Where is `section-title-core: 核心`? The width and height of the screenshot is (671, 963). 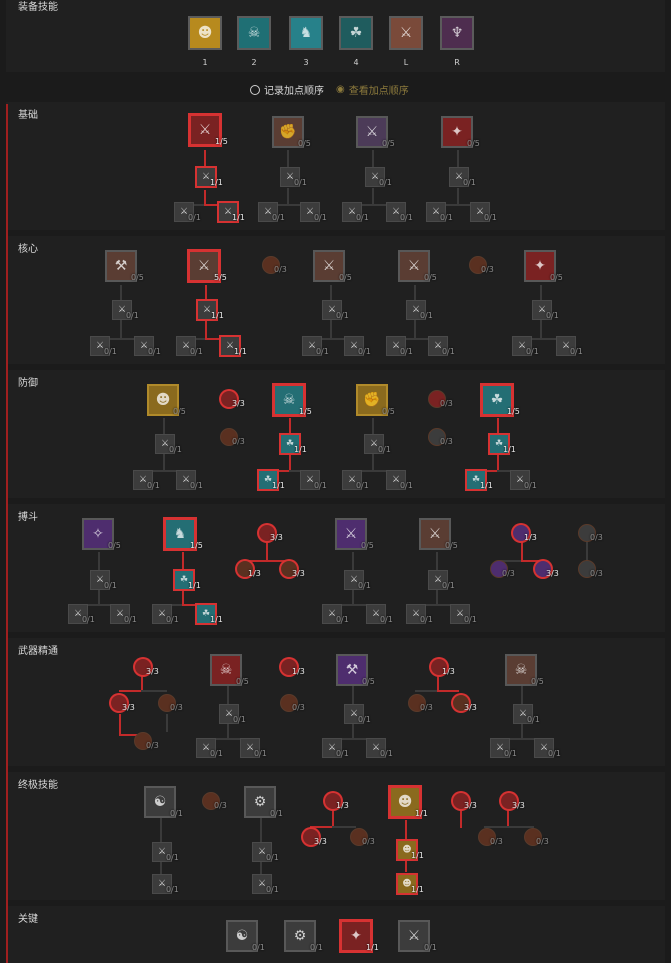 section-title-core: 核心 is located at coordinates (28, 249).